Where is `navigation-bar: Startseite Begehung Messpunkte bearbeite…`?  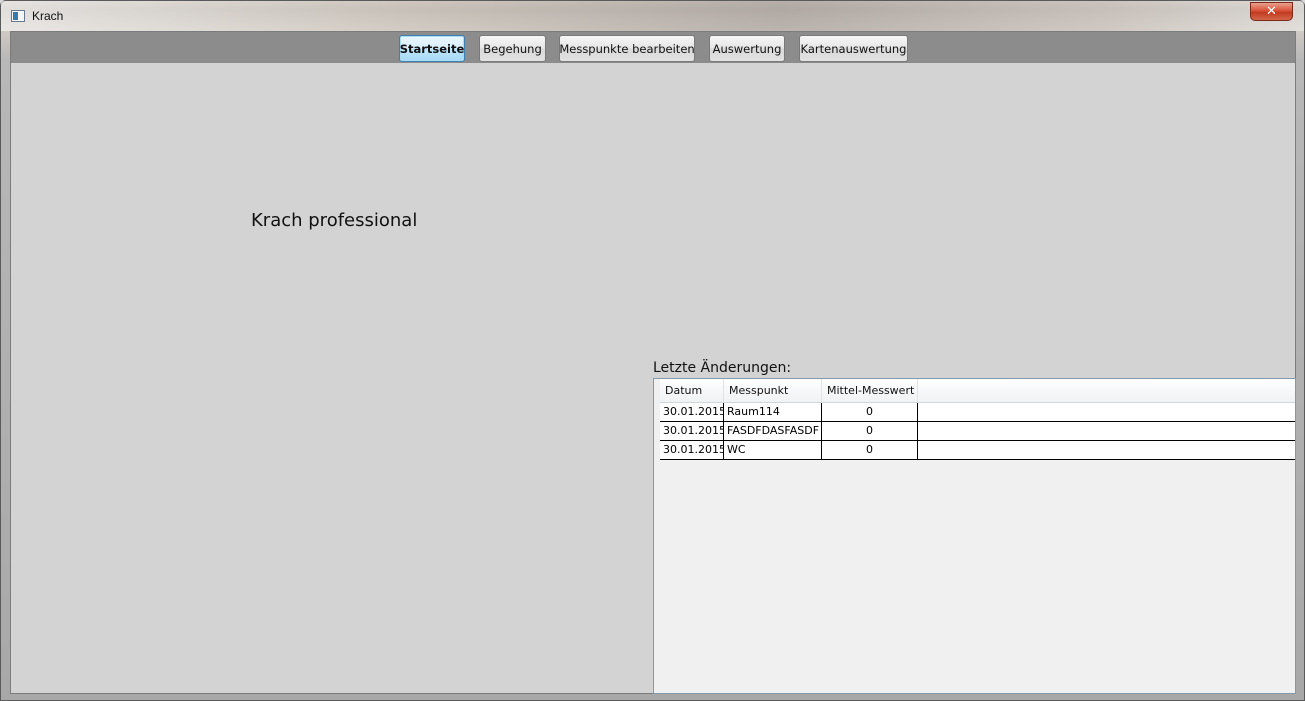 navigation-bar: Startseite Begehung Messpunkte bearbeite… is located at coordinates (653, 47).